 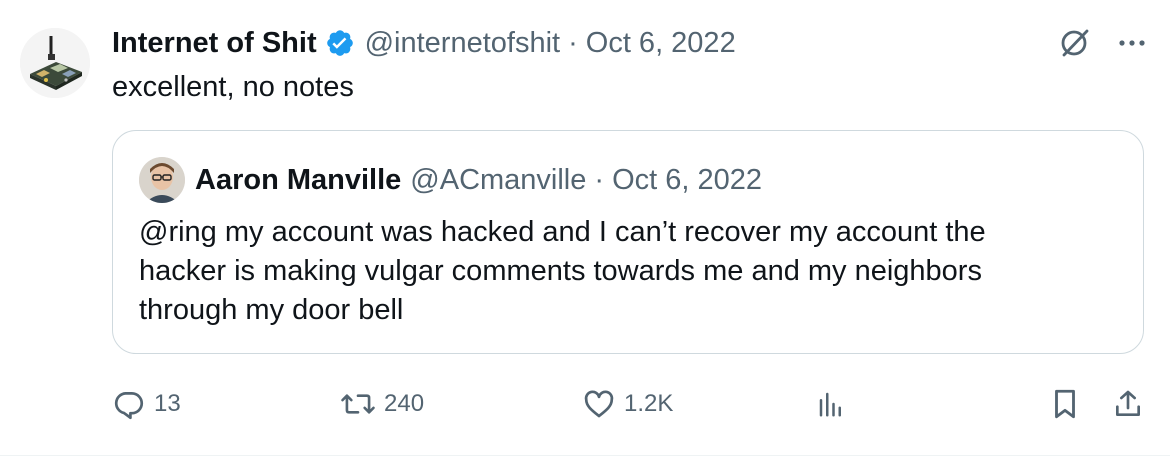 I want to click on circuit-board-avatar-icon, so click(x=55, y=63).